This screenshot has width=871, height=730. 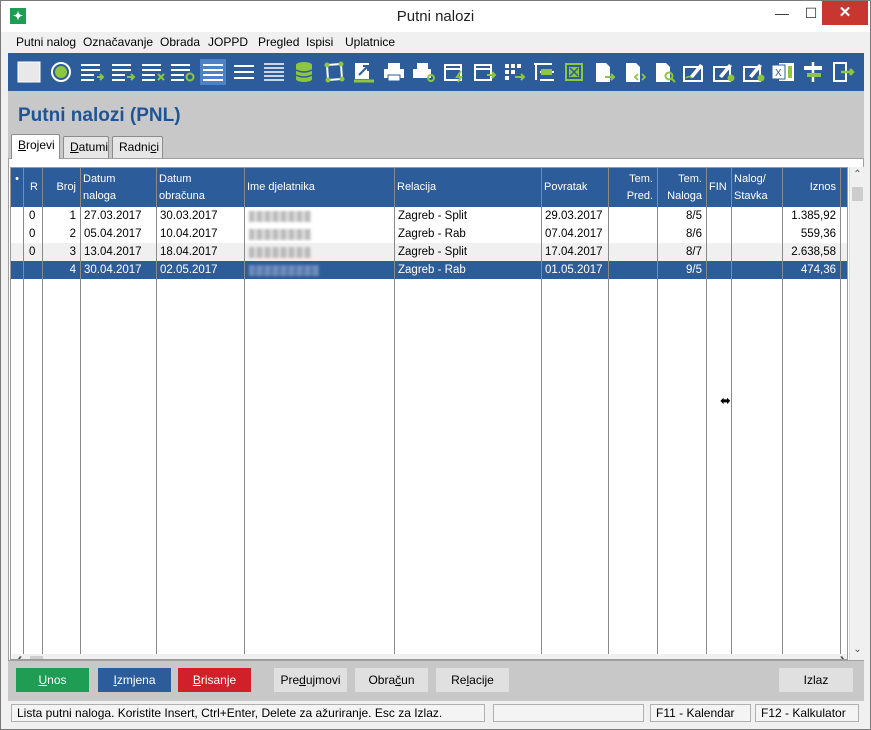 I want to click on column-header-tem-pred: Tem. Pred., so click(x=632, y=187).